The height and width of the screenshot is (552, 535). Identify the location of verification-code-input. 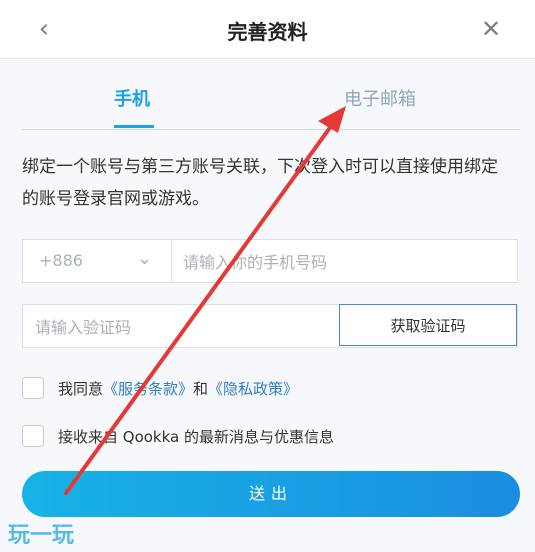
(180, 327).